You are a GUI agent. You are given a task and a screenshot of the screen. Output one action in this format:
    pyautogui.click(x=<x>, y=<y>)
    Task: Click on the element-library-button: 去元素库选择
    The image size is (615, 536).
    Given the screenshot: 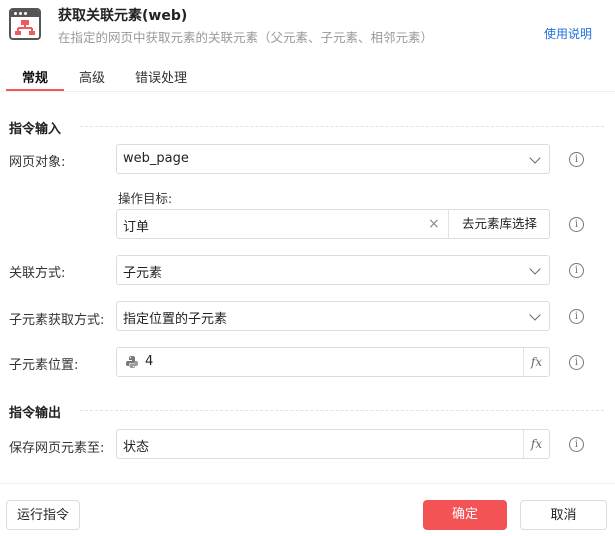 What is the action you would take?
    pyautogui.click(x=499, y=224)
    